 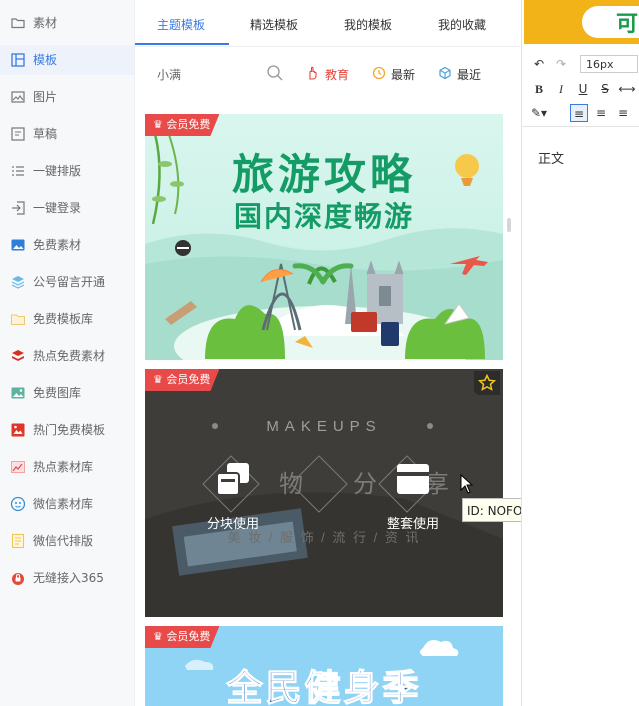 I want to click on clock-icon, so click(x=379, y=73).